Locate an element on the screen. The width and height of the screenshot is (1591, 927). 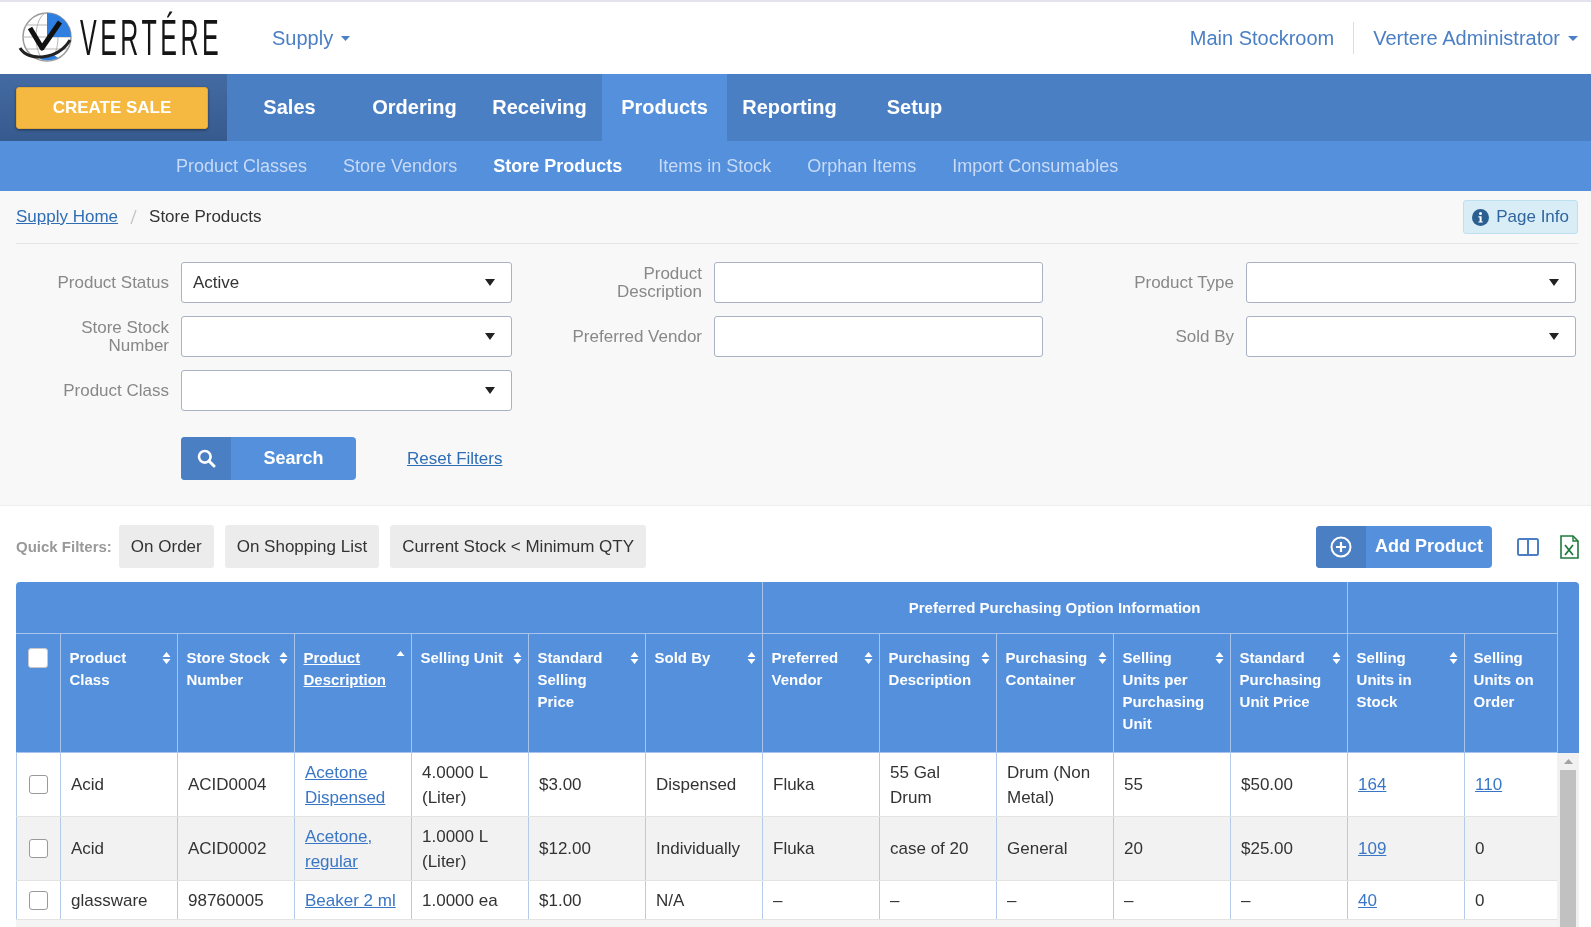
column-header: Selling Units per Purchasing Unit is located at coordinates (1166, 691).